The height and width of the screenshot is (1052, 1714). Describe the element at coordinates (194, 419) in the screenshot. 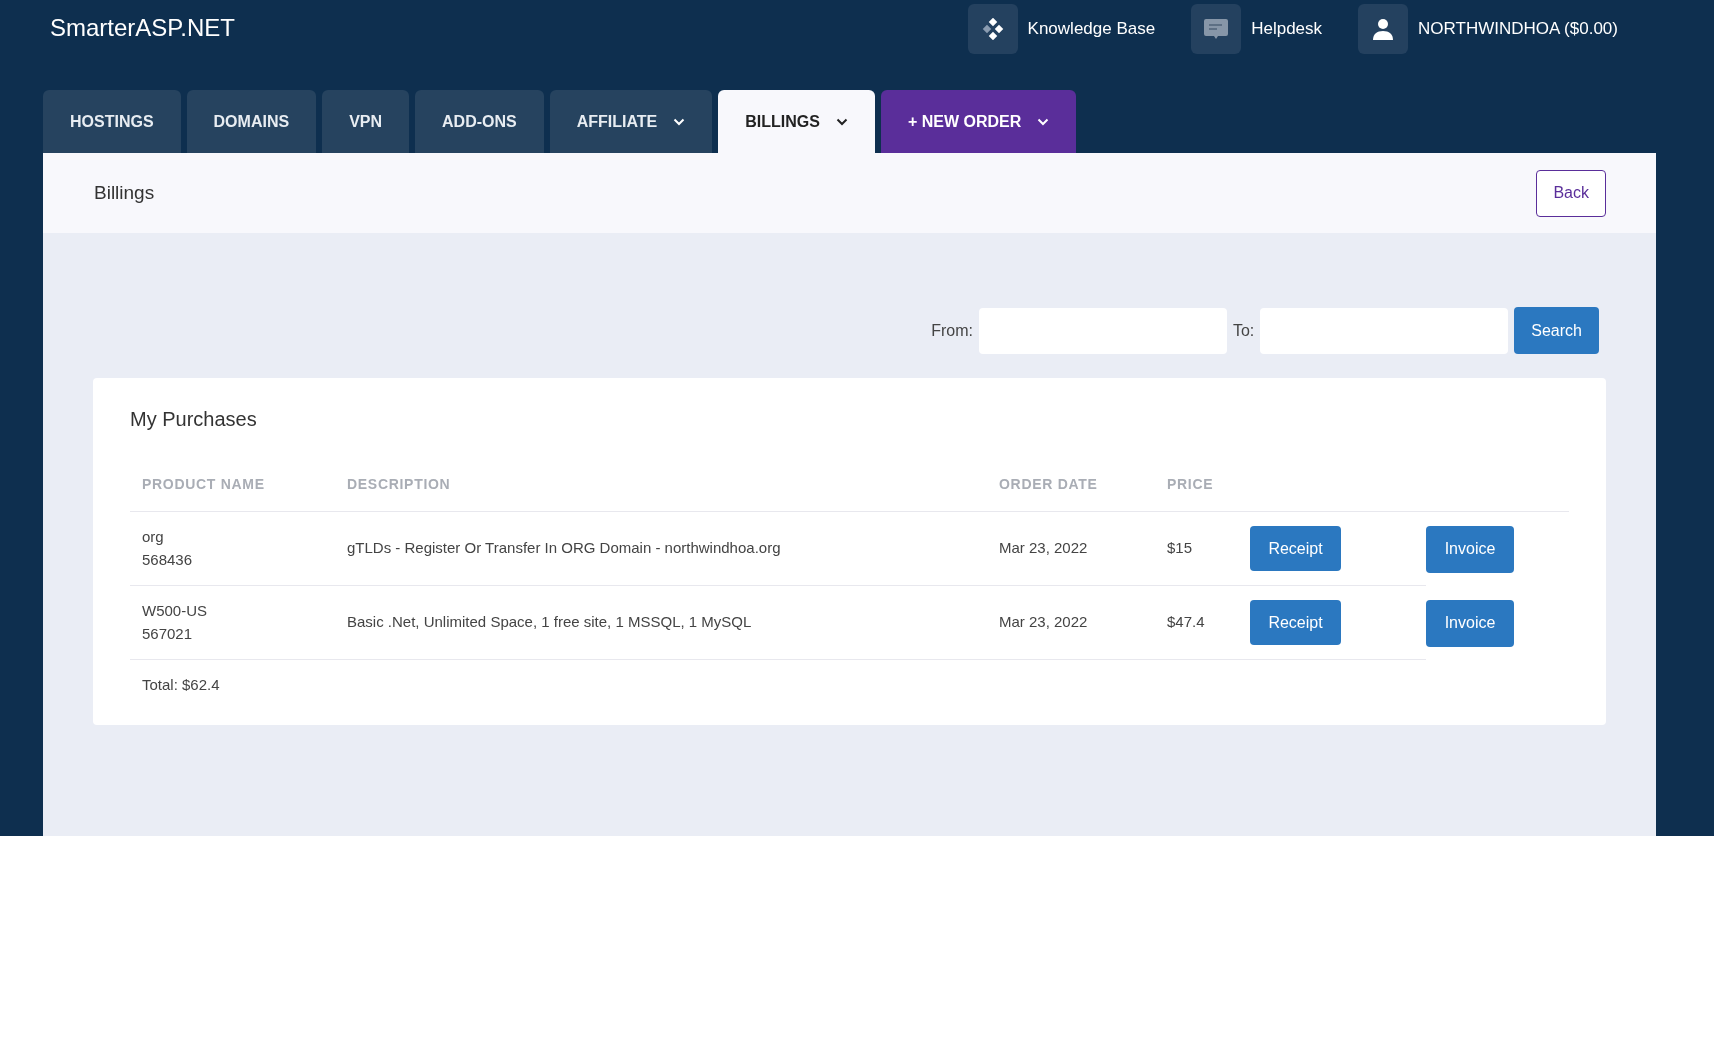

I see `card-title: My Purchases` at that location.